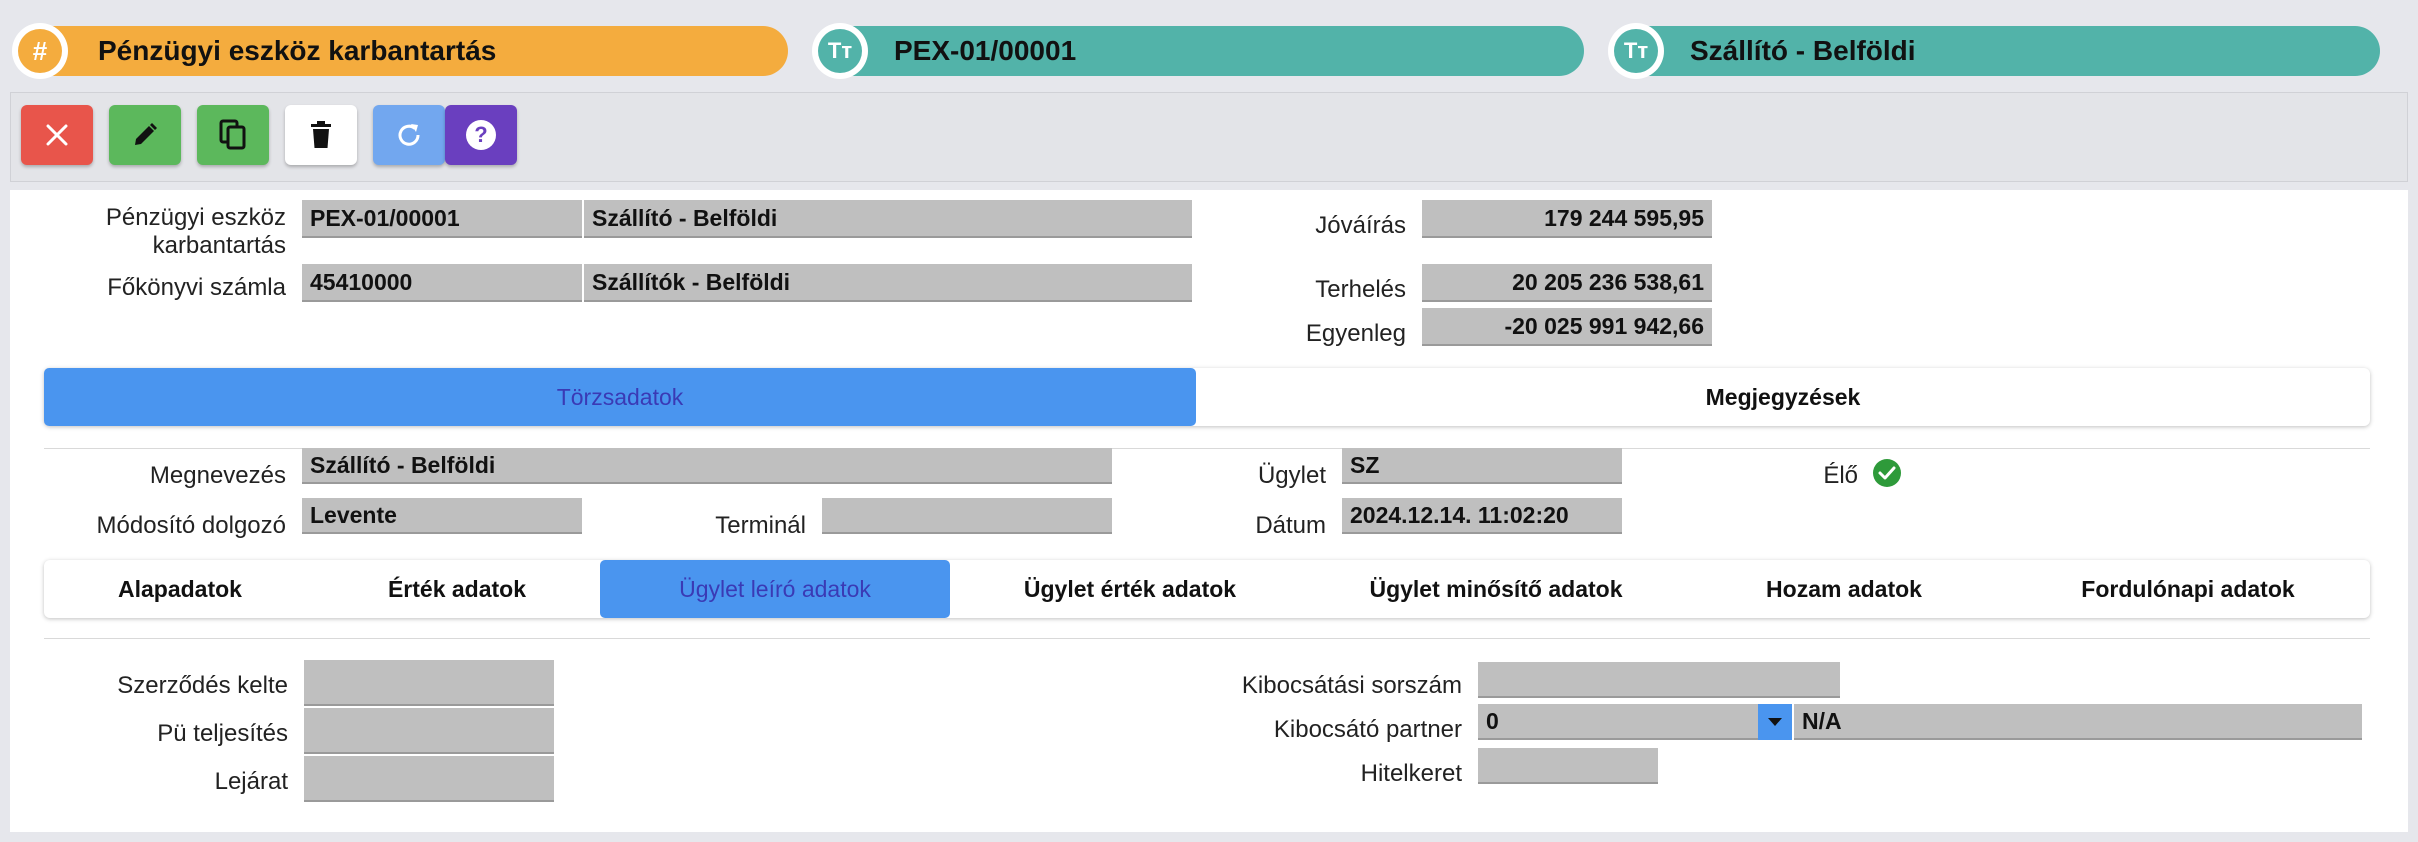  What do you see at coordinates (760, 525) in the screenshot?
I see `terminal-label: Terminál` at bounding box center [760, 525].